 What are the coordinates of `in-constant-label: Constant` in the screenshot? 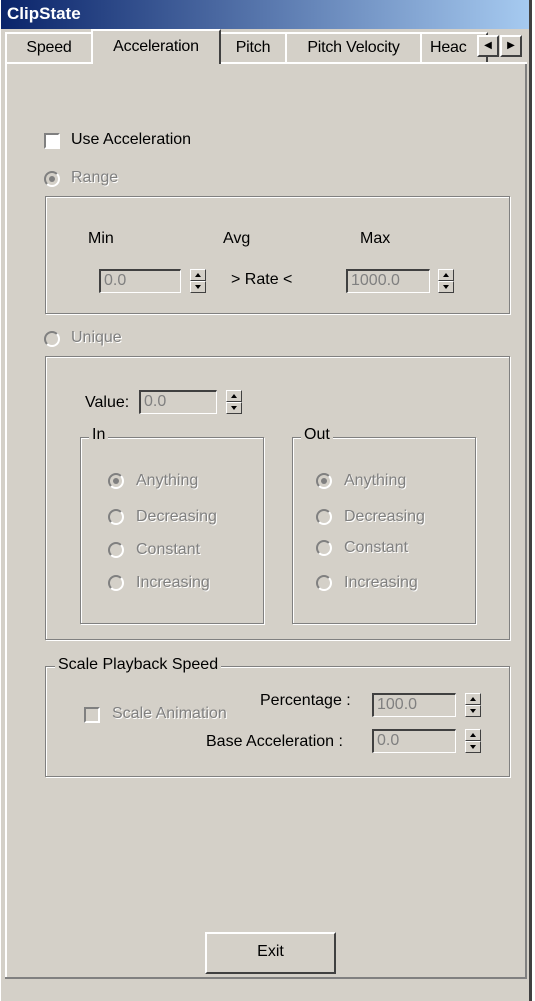 It's located at (168, 549).